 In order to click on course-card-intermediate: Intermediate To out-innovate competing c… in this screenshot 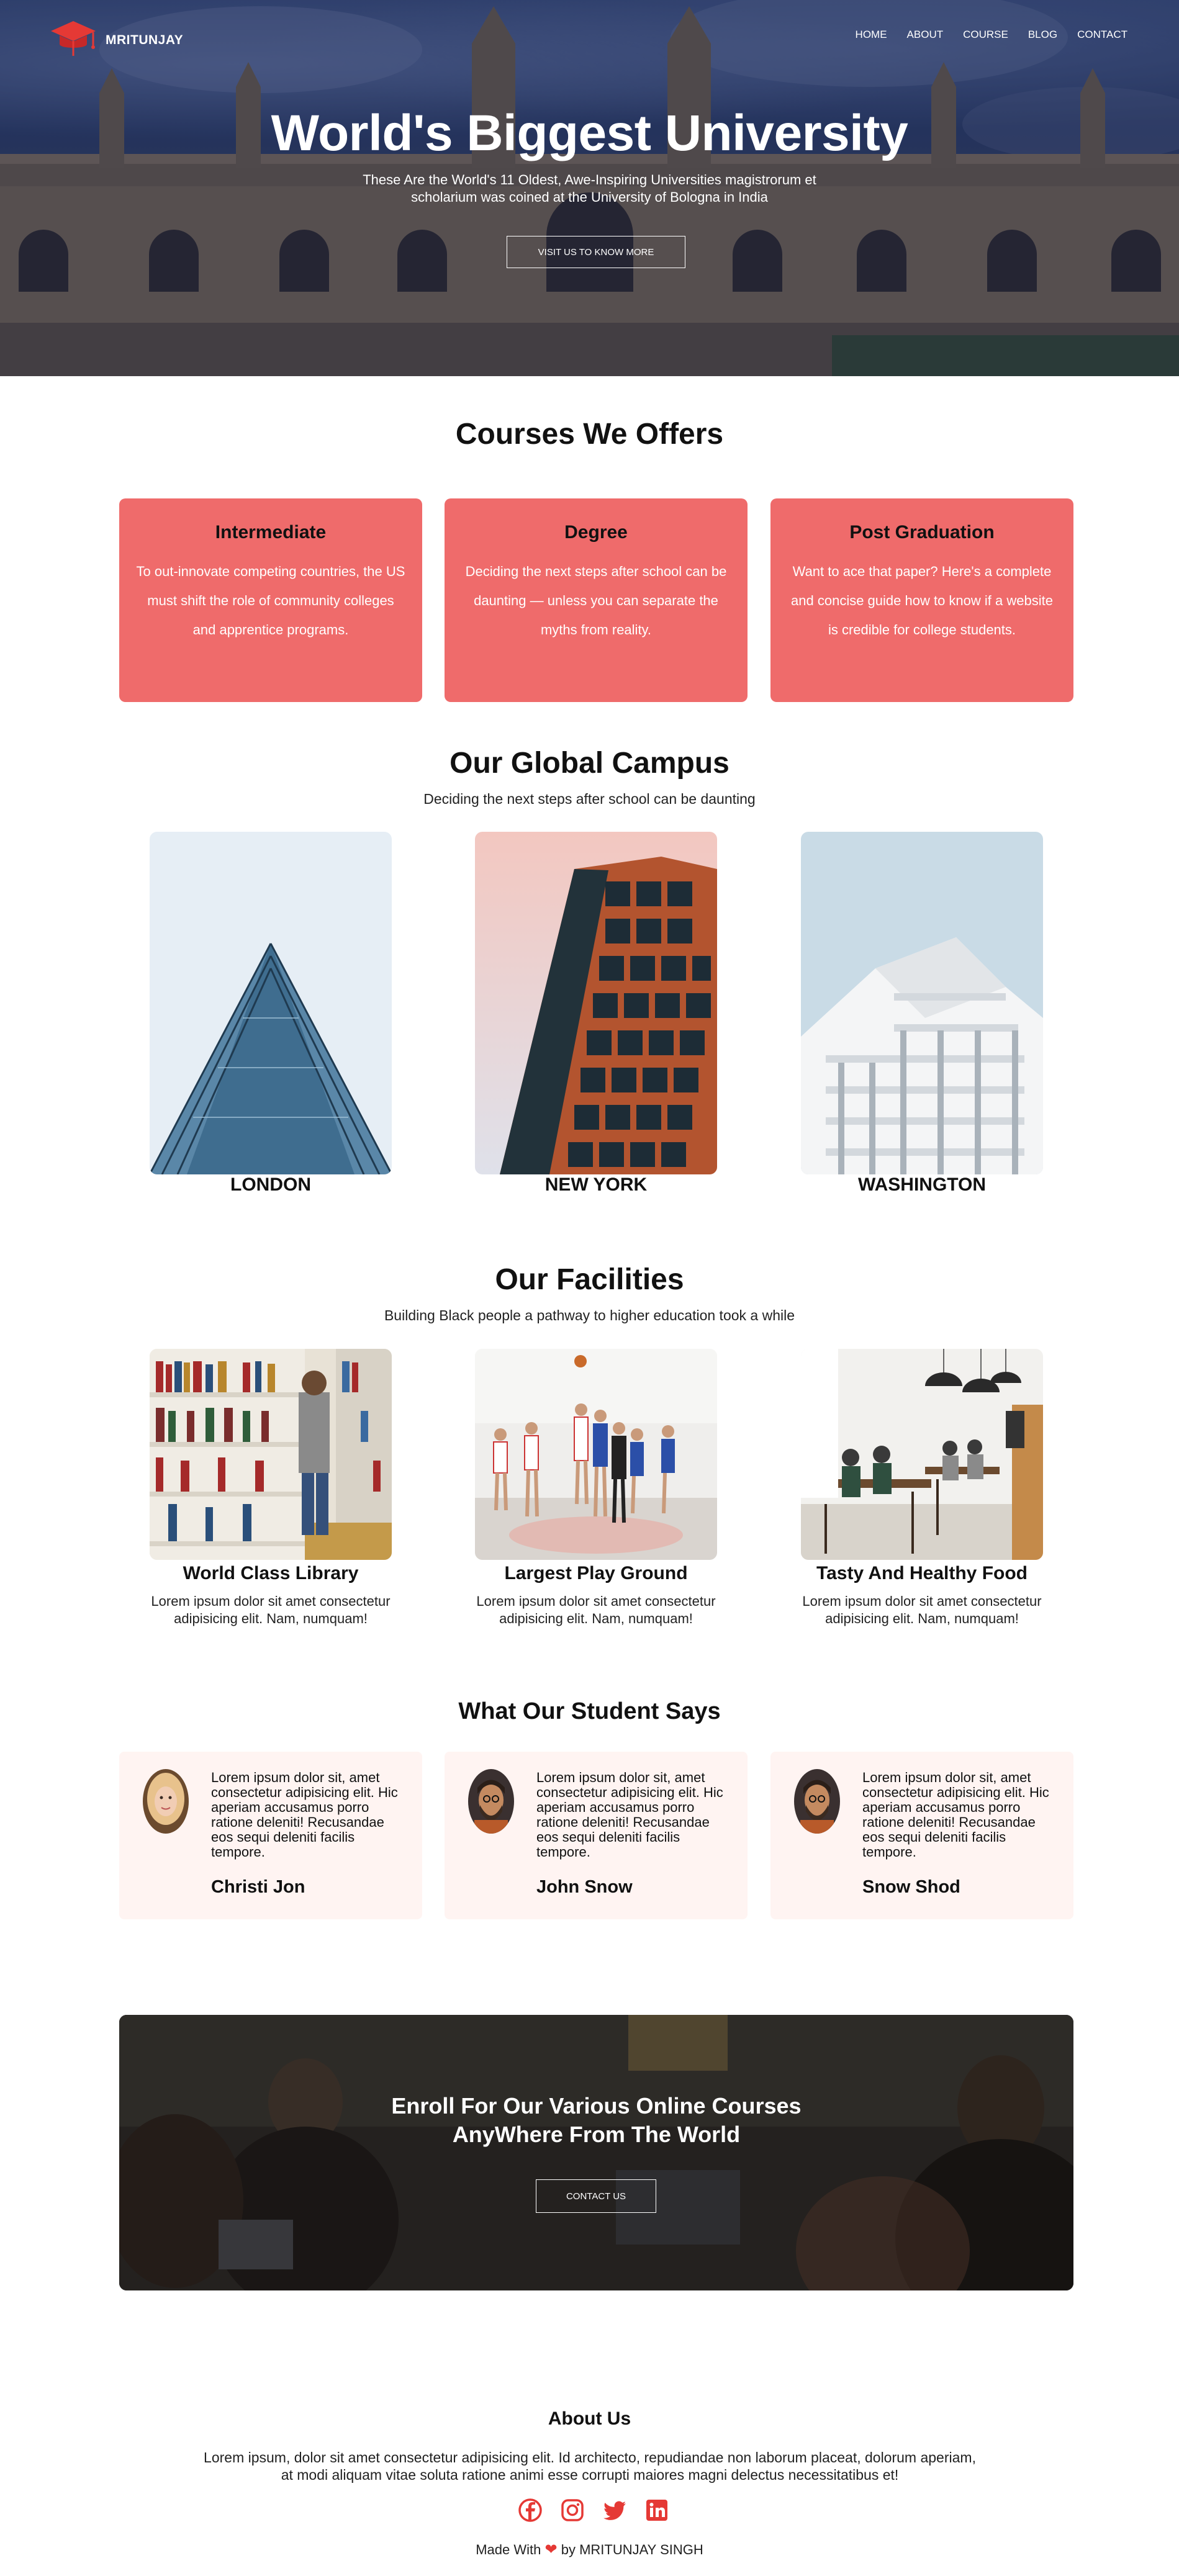, I will do `click(270, 600)`.